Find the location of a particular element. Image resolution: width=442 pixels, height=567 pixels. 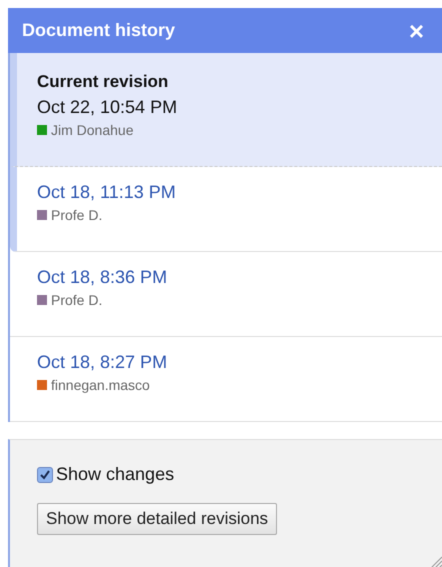

show-changes-checkbox is located at coordinates (45, 474).